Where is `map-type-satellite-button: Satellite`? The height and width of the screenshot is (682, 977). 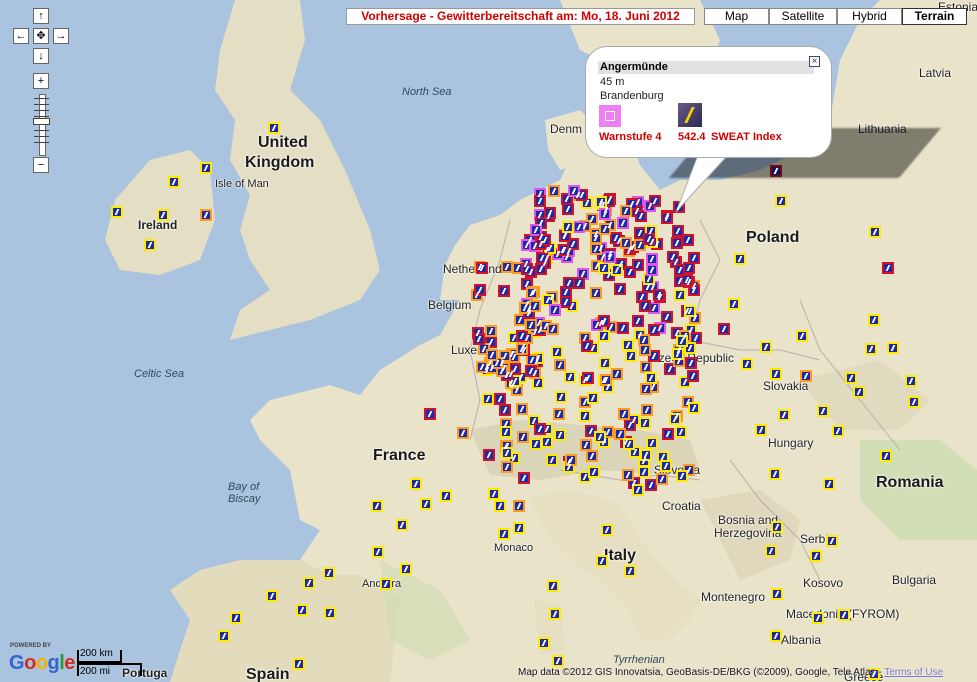 map-type-satellite-button: Satellite is located at coordinates (803, 16).